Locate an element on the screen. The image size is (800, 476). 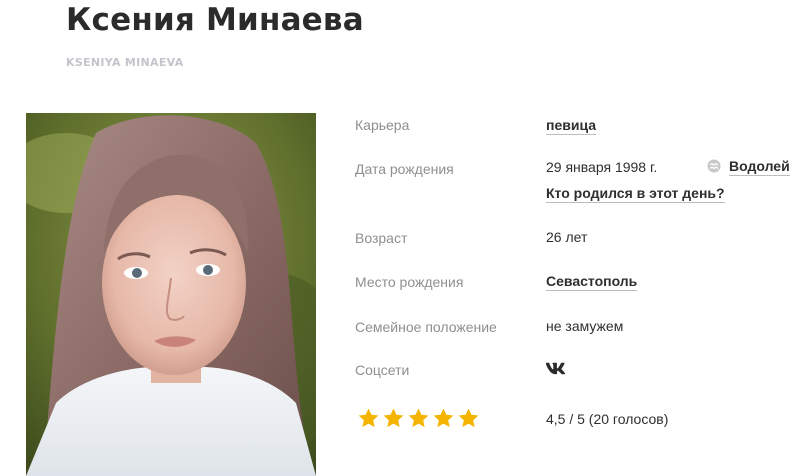
birth-date-label: Дата рождения is located at coordinates (404, 169).